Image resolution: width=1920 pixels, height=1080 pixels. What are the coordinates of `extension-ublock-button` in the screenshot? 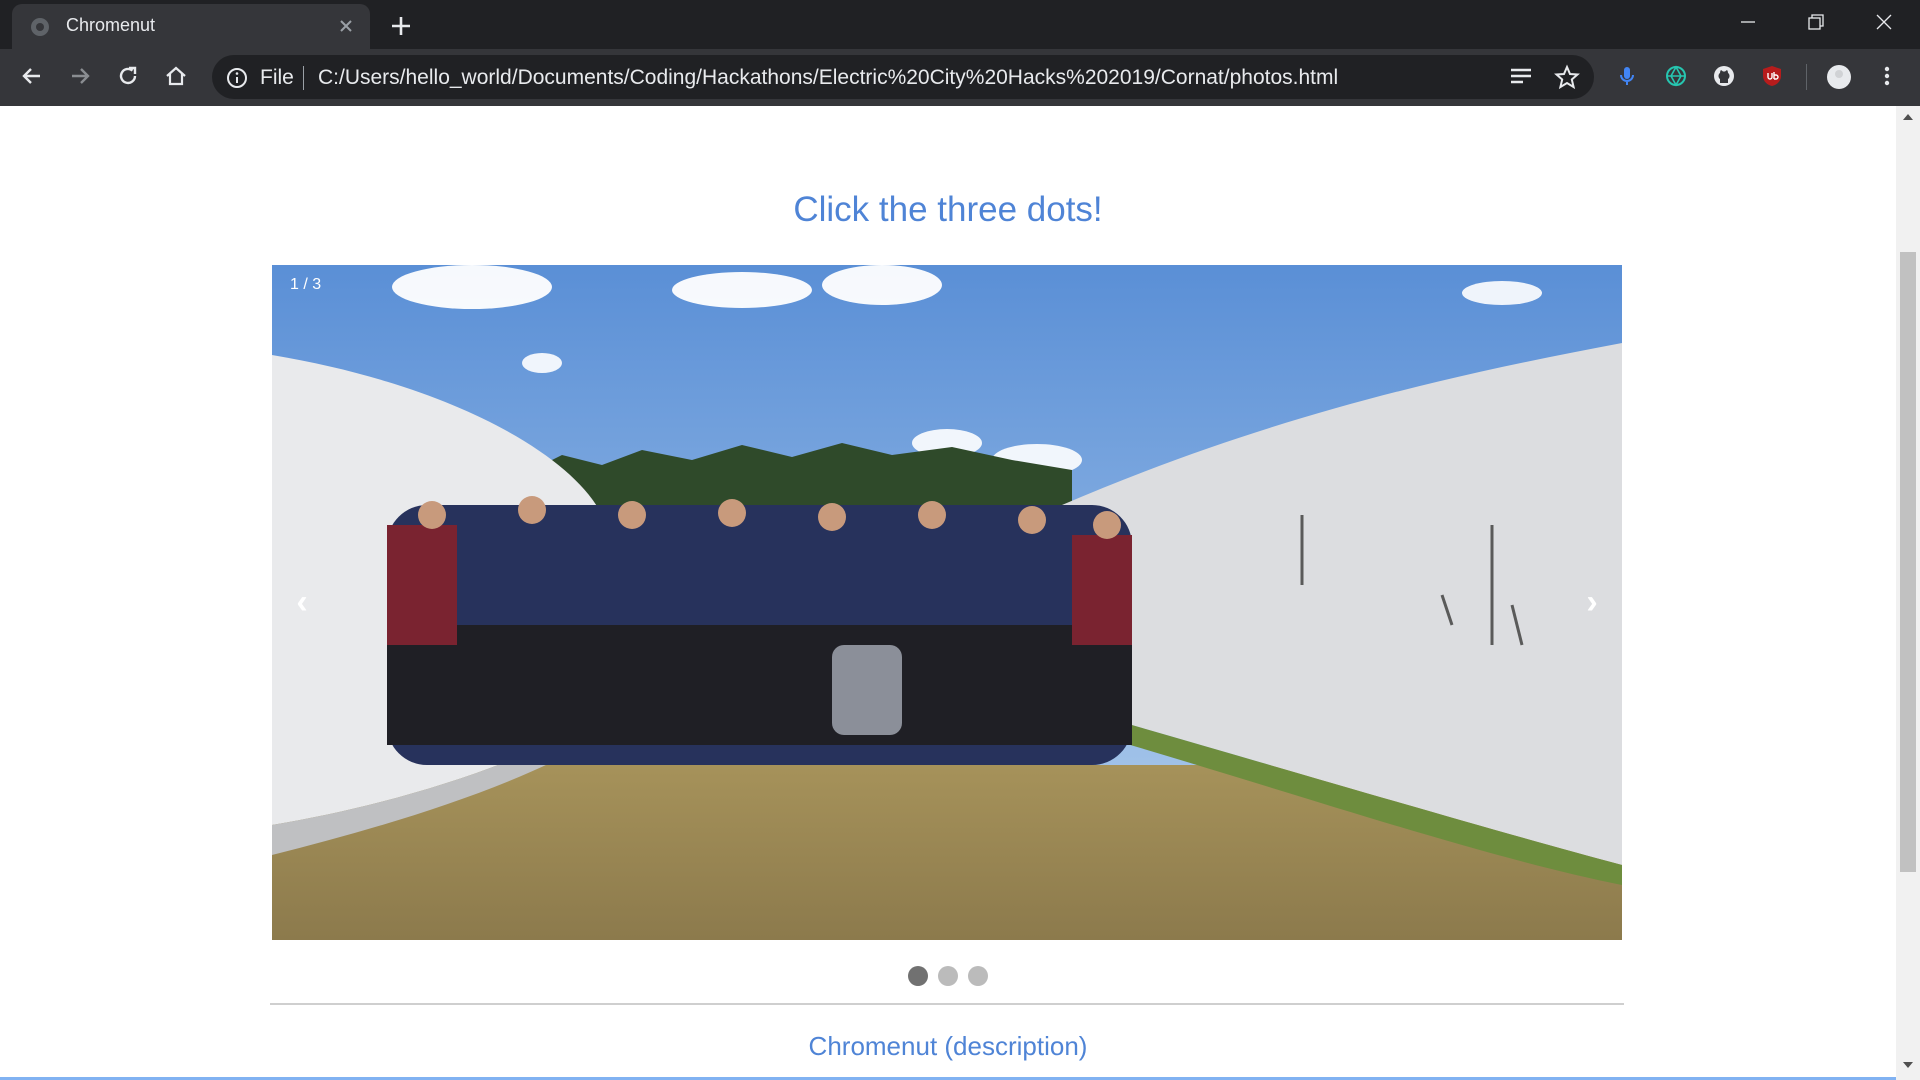 It's located at (1772, 76).